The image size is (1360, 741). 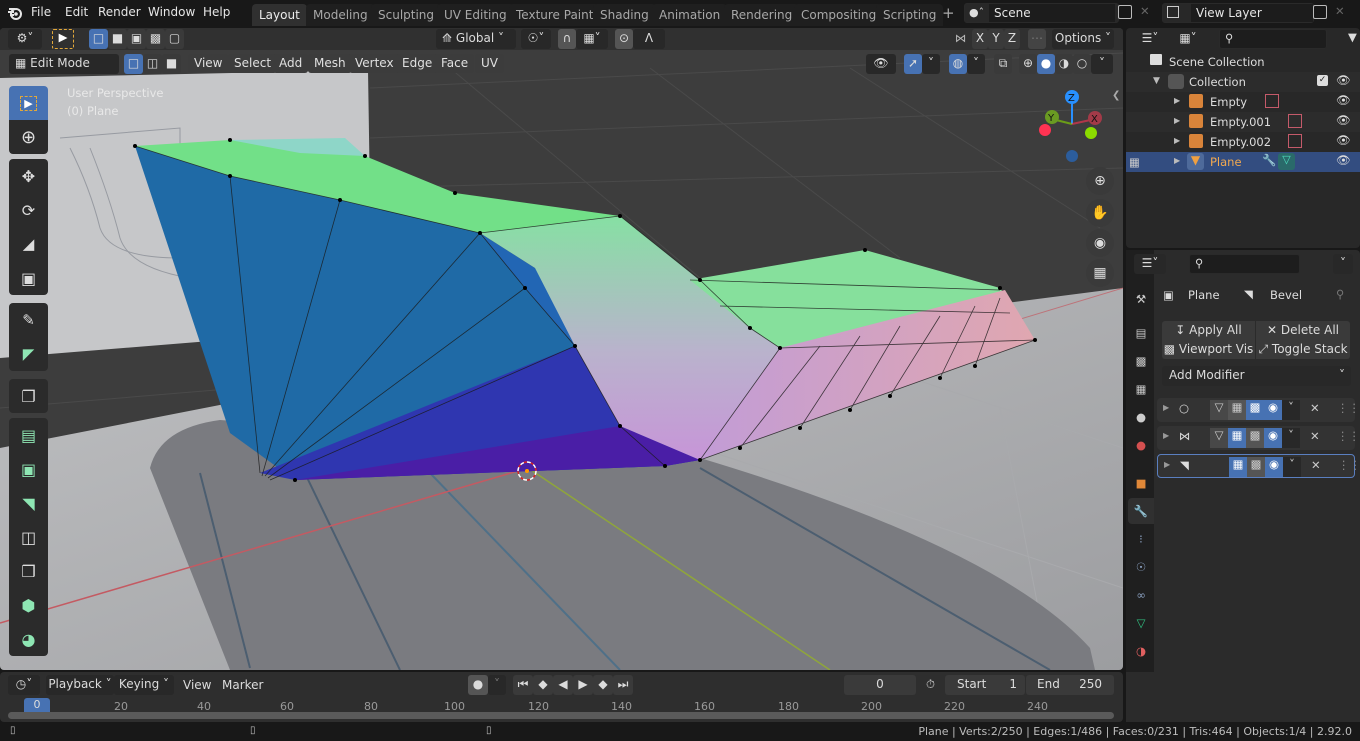 What do you see at coordinates (624, 39) in the screenshot?
I see `proportional-edit-icon: ⊙` at bounding box center [624, 39].